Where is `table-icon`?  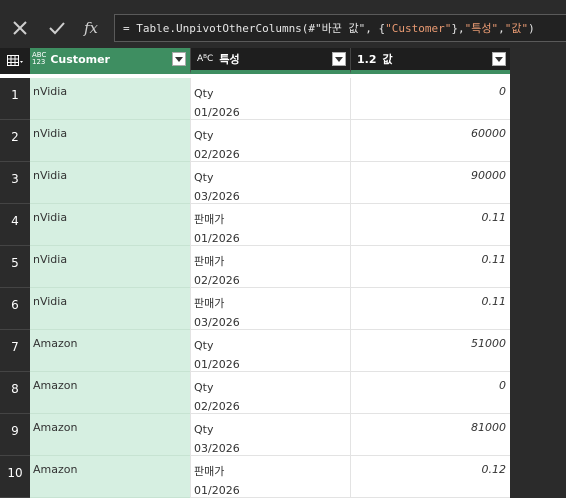
table-icon is located at coordinates (15, 60).